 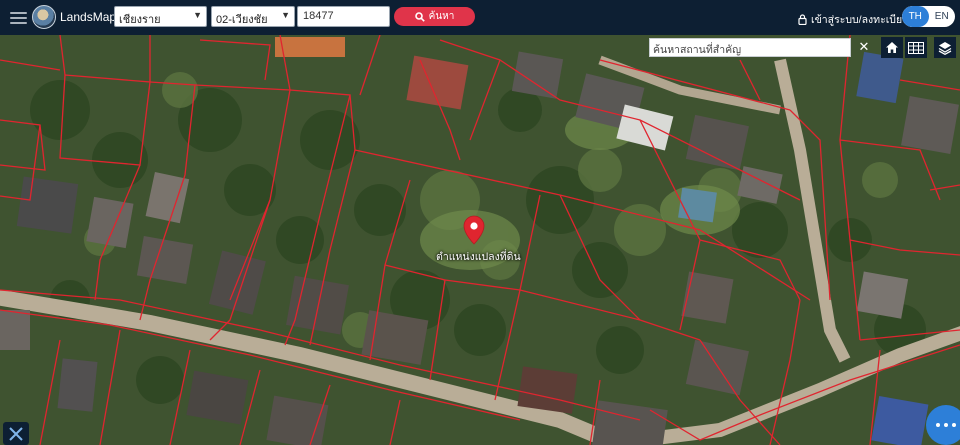 I want to click on login-link: เข้าสู่ระบบ/ลงทะเบียน, so click(x=853, y=19).